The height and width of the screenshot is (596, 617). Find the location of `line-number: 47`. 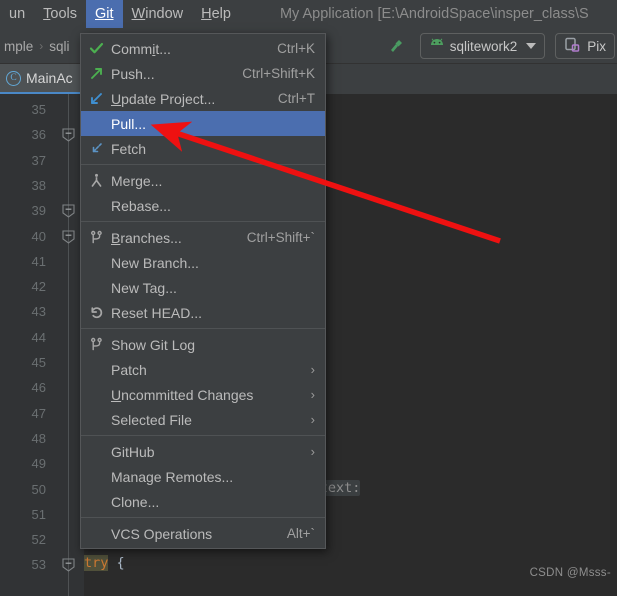

line-number: 47 is located at coordinates (38, 413).